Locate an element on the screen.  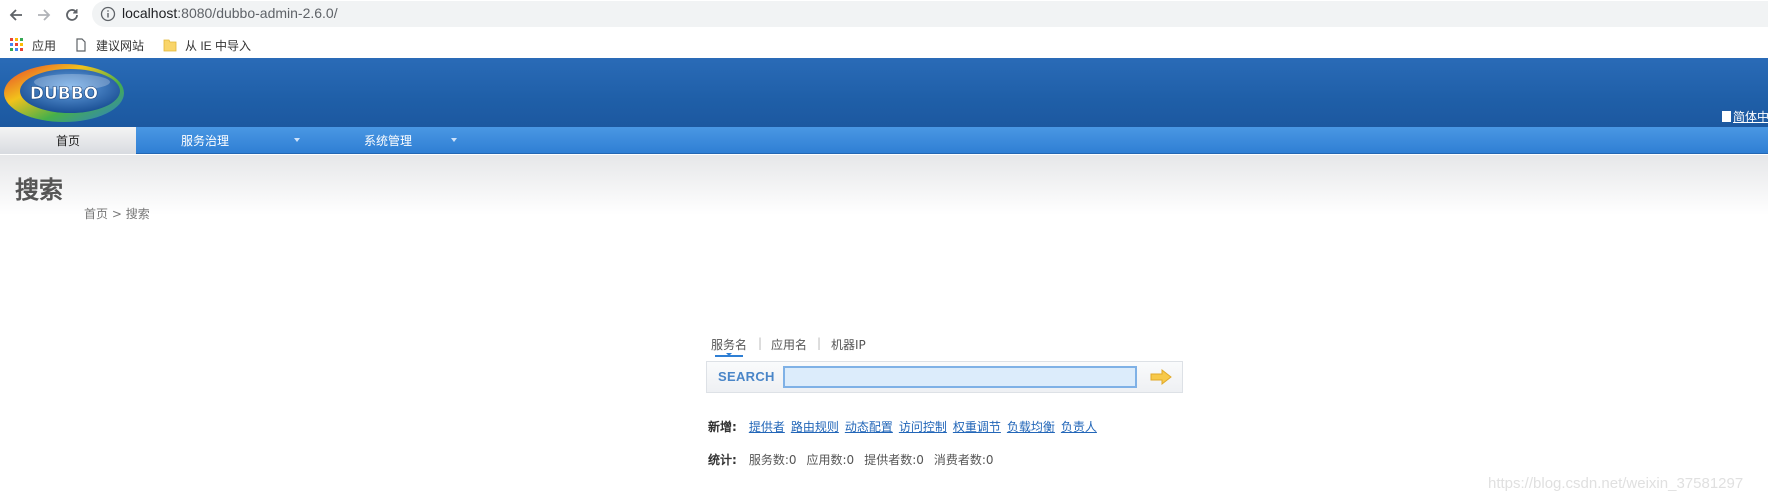
add-provider-link: 提供者 is located at coordinates (767, 427).